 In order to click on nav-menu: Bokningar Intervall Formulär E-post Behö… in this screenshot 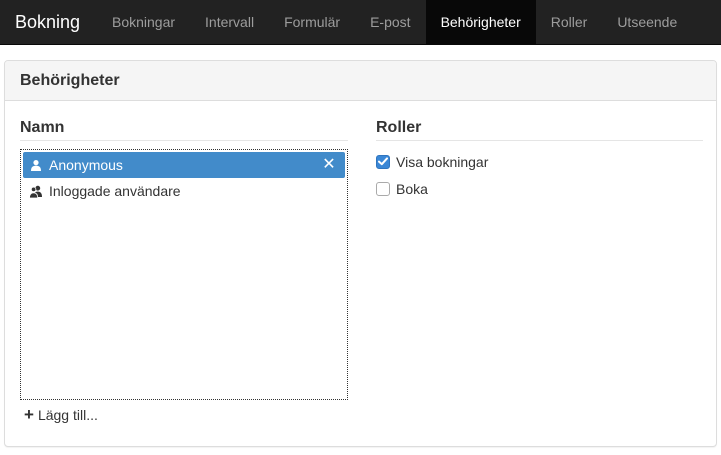, I will do `click(394, 22)`.